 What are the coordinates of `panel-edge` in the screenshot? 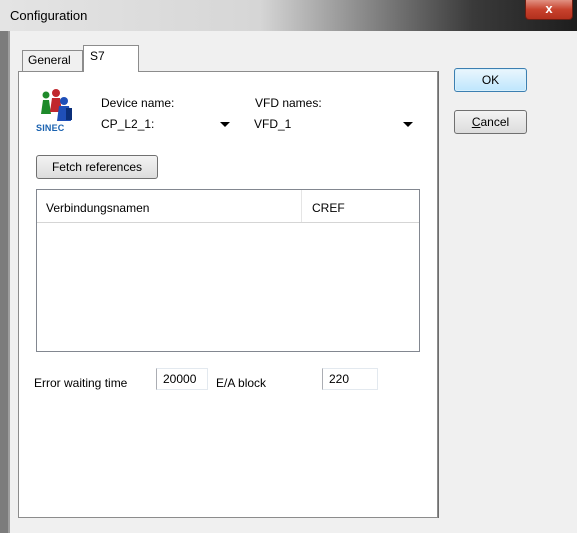 It's located at (438, 294).